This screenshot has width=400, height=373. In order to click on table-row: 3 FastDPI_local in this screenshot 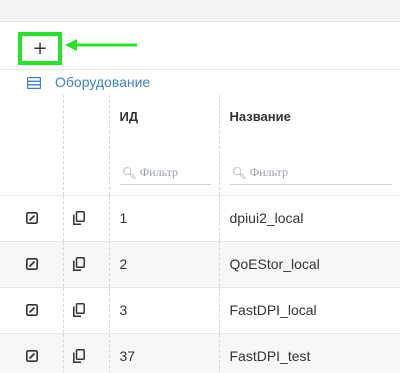, I will do `click(200, 310)`.